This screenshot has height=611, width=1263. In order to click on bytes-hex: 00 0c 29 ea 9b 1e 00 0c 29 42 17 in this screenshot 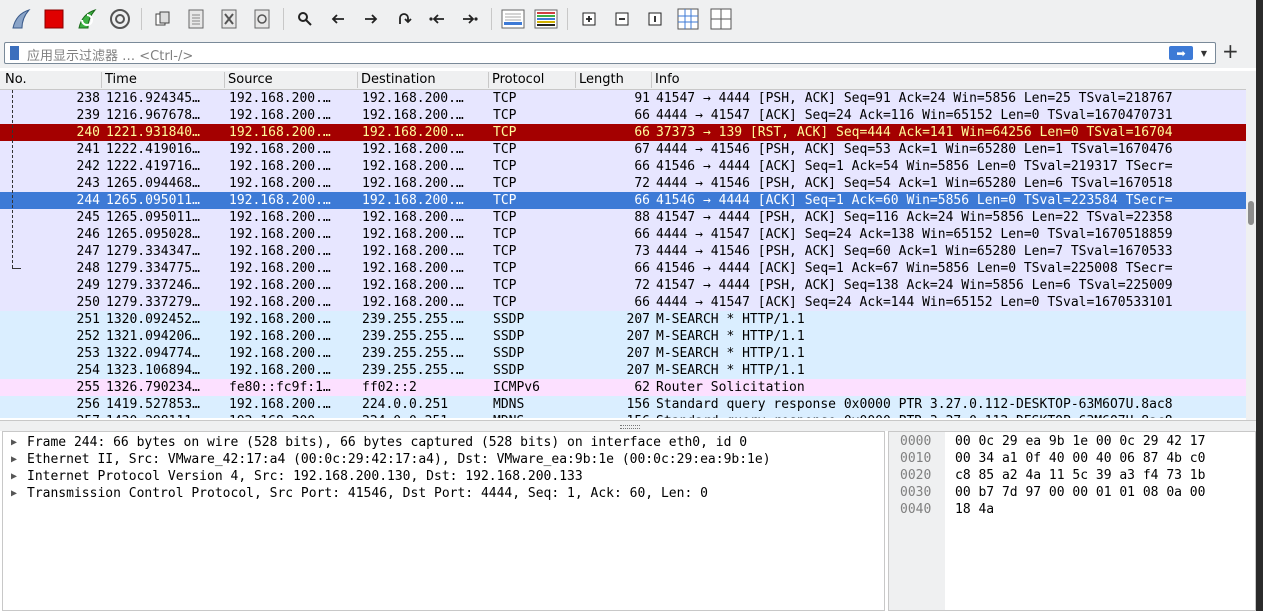, I will do `click(1080, 441)`.